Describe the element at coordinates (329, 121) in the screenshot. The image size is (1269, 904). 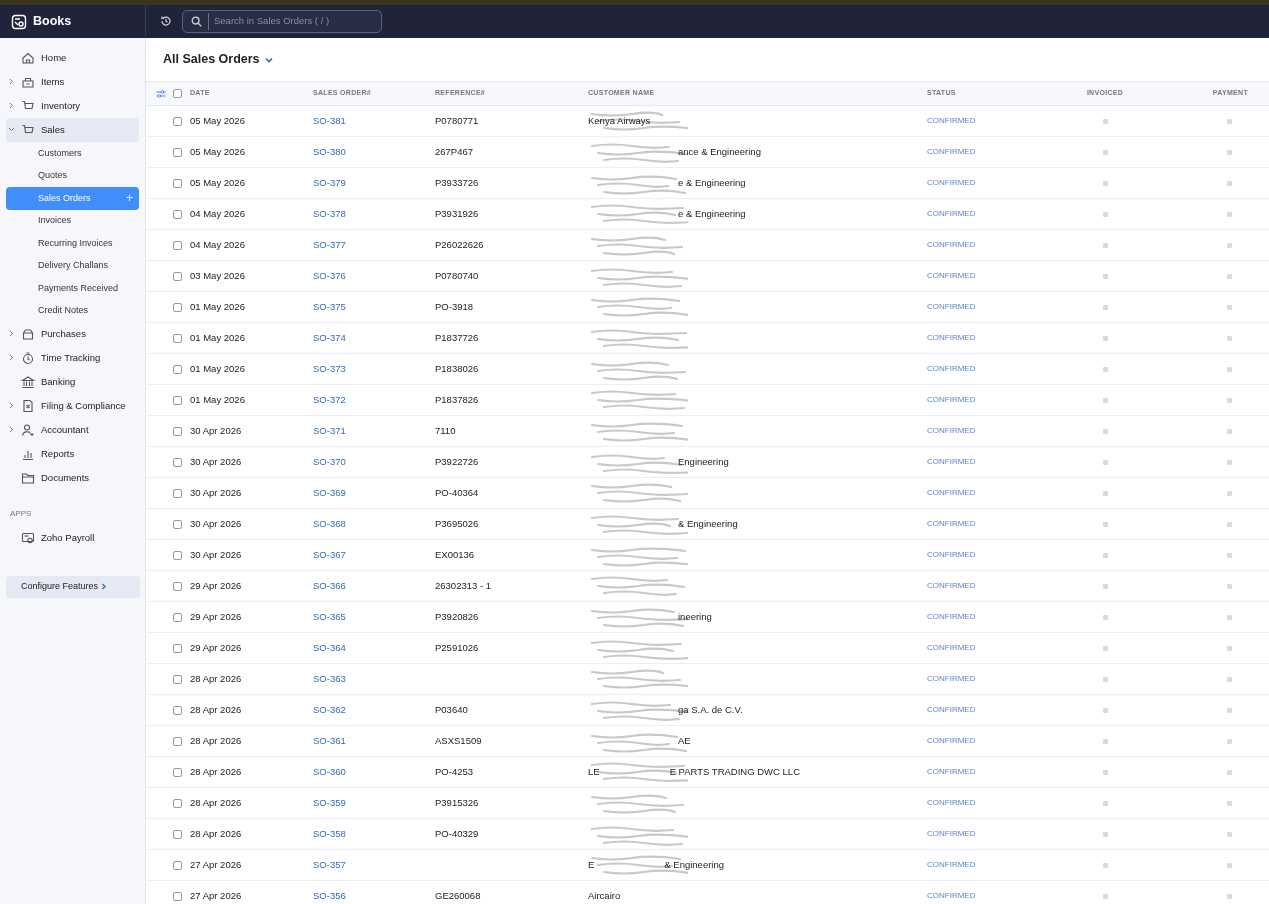
I see `order-link: SO-381` at that location.